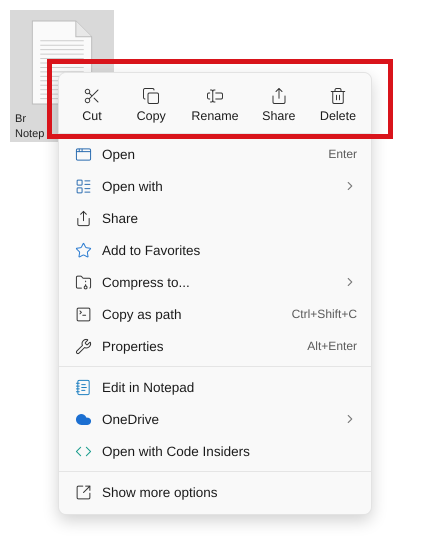 Image resolution: width=448 pixels, height=543 pixels. Describe the element at coordinates (160, 492) in the screenshot. I see `menu-item-label: Show more options` at that location.